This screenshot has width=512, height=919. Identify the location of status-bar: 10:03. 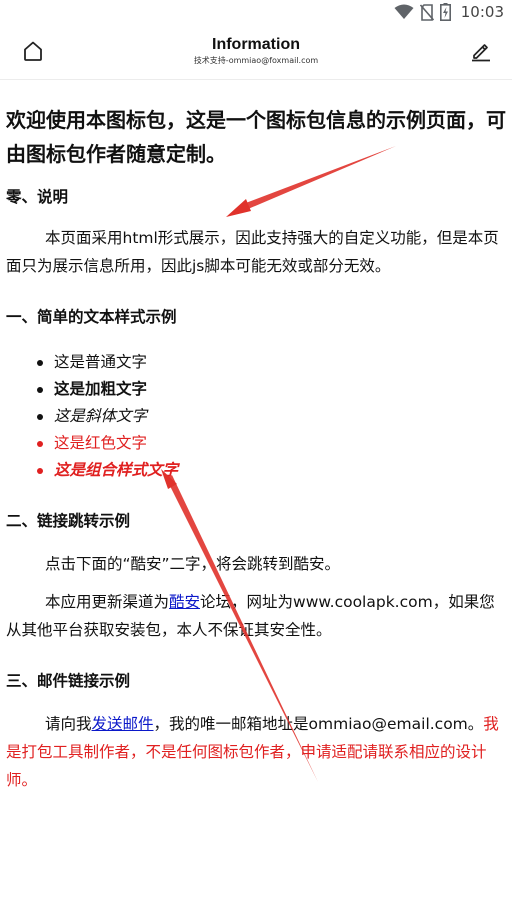
(256, 12).